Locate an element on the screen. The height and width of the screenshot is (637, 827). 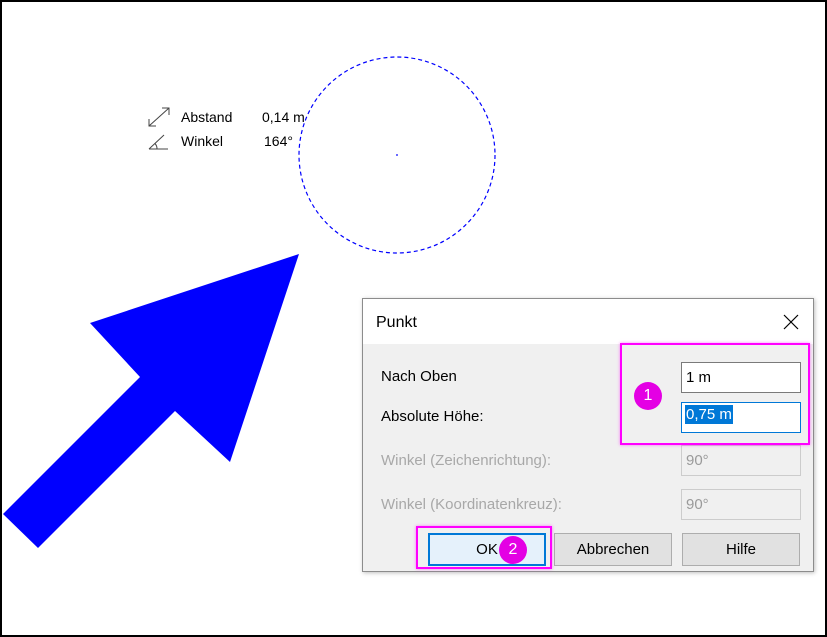
dialog-title: Punkt is located at coordinates (396, 322).